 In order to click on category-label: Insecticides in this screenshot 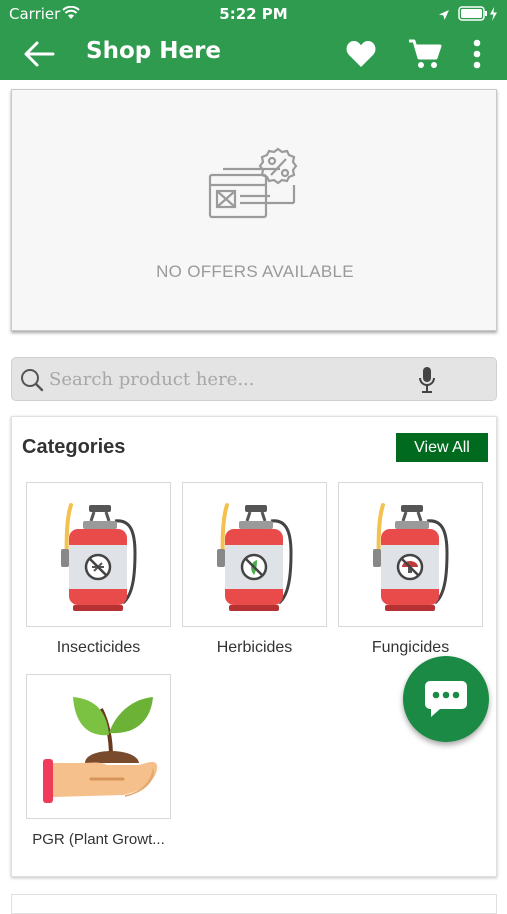, I will do `click(98, 647)`.